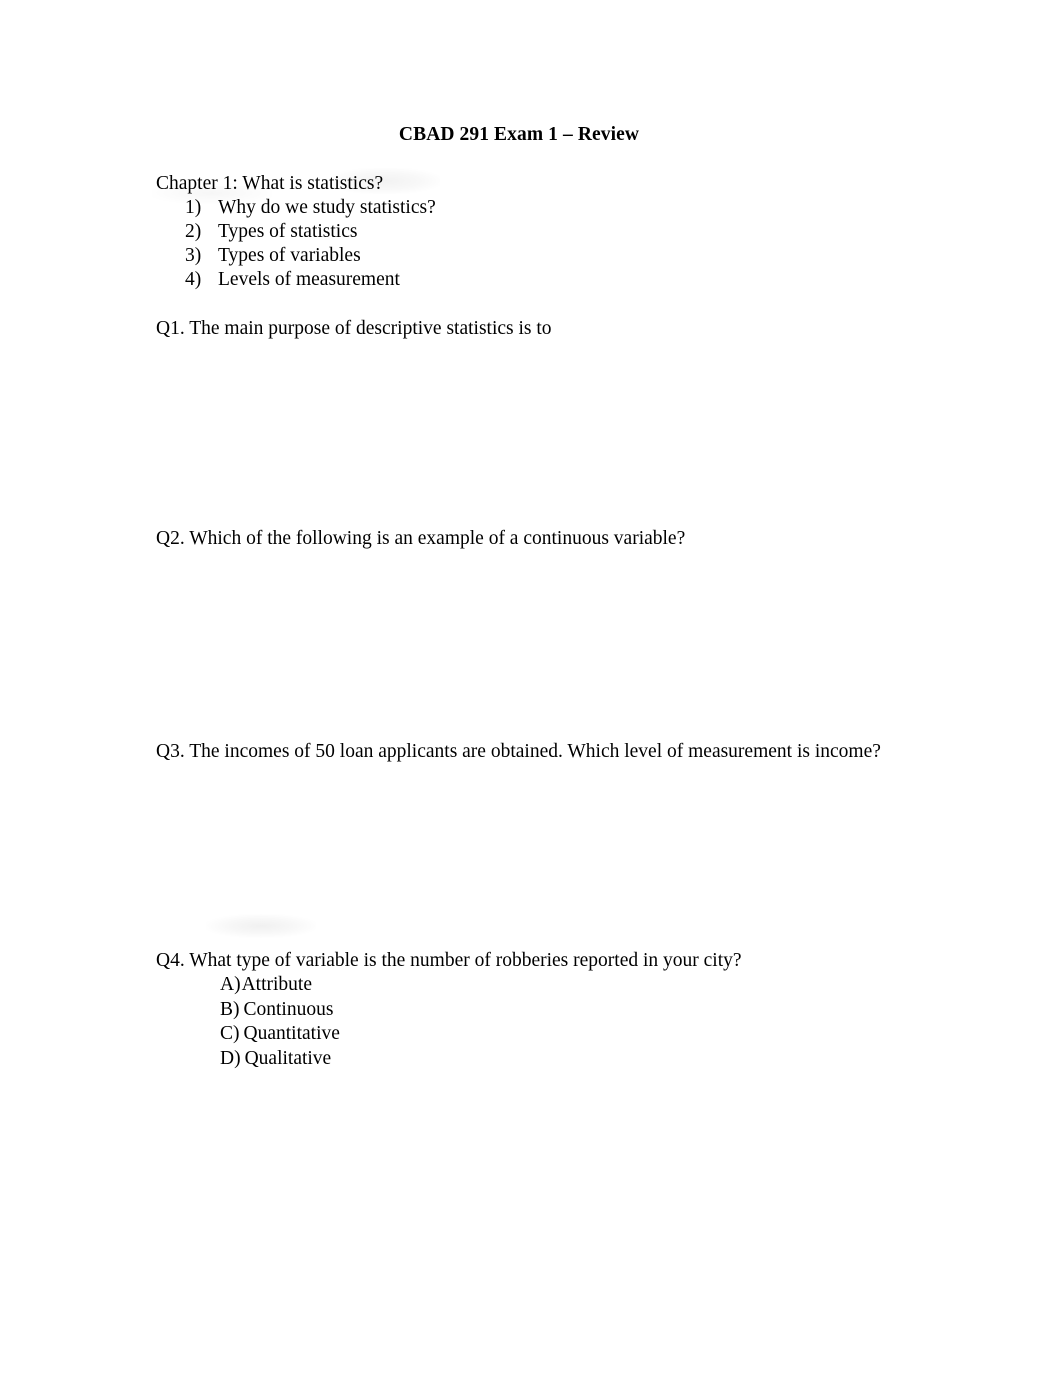 The width and height of the screenshot is (1062, 1377). I want to click on topic-number: 3), so click(193, 255).